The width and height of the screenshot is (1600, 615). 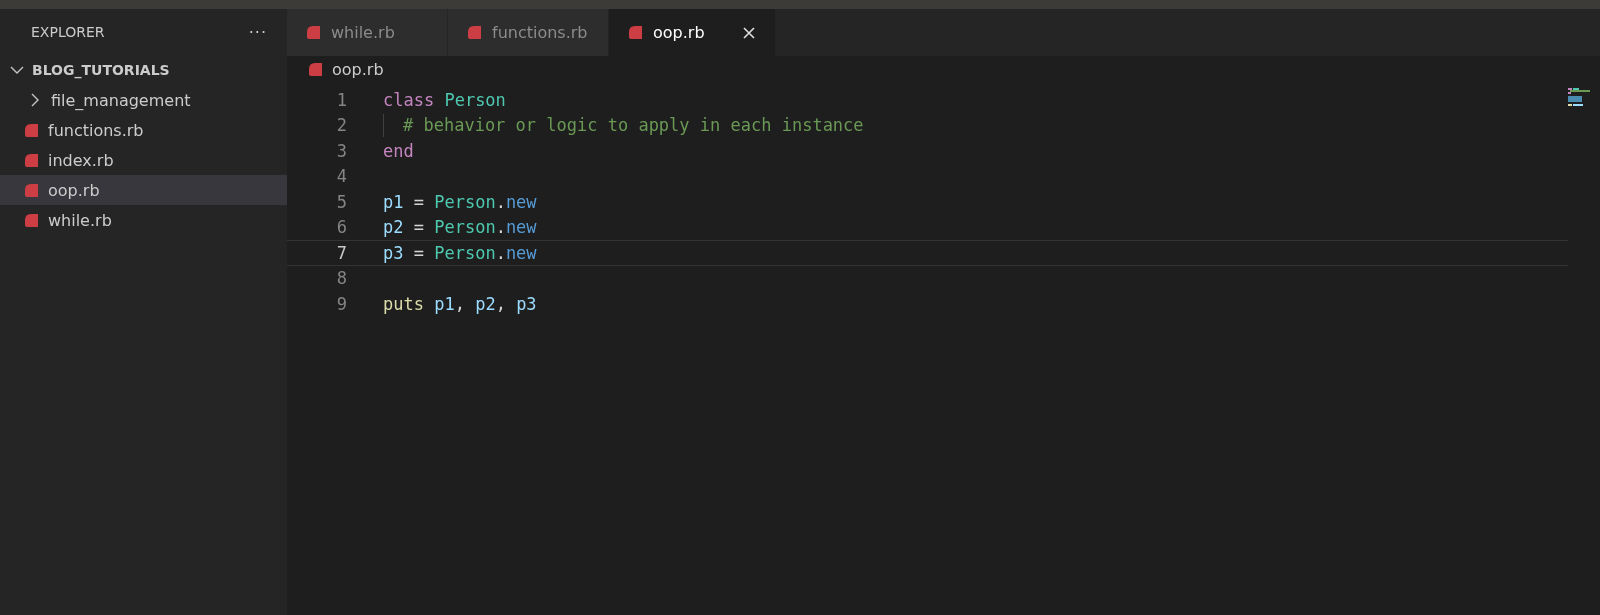 I want to click on line-number: 8, so click(x=341, y=278).